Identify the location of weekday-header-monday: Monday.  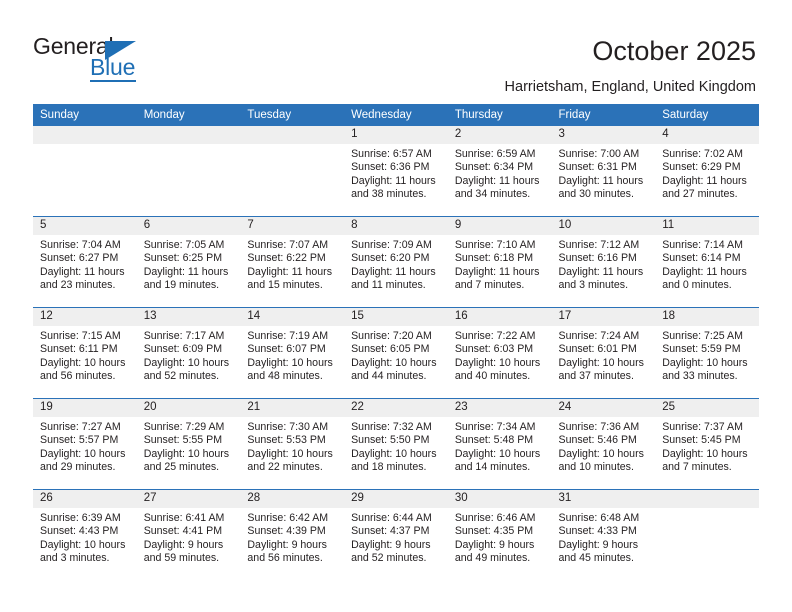
(188, 115).